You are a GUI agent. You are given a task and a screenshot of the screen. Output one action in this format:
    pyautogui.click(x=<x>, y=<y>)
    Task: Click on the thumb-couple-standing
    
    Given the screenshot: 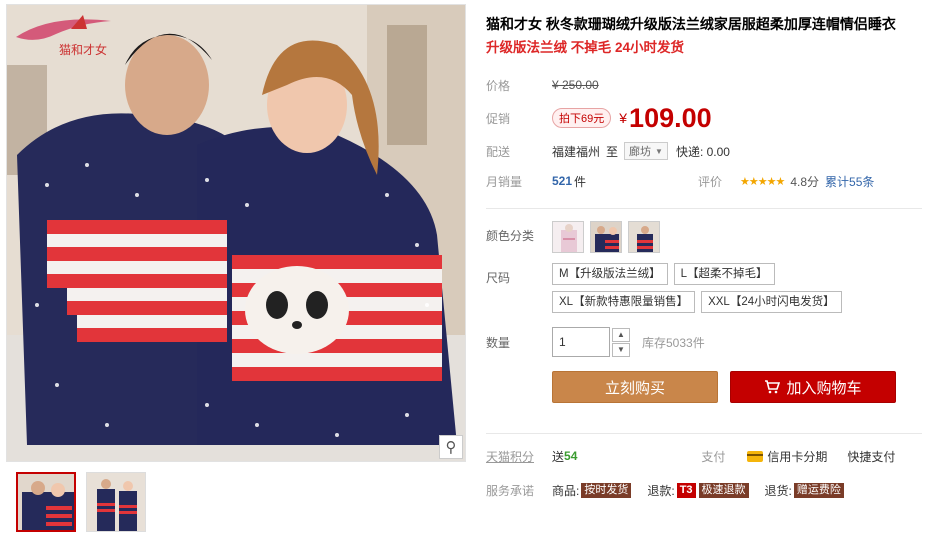 What is the action you would take?
    pyautogui.click(x=116, y=502)
    